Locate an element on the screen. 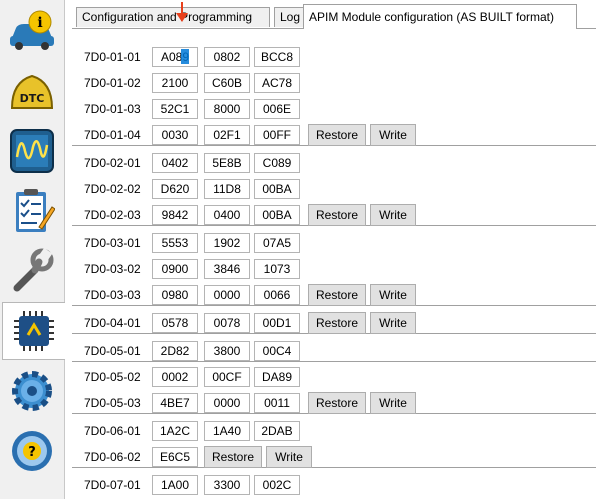  value-cell: 0900 is located at coordinates (175, 269).